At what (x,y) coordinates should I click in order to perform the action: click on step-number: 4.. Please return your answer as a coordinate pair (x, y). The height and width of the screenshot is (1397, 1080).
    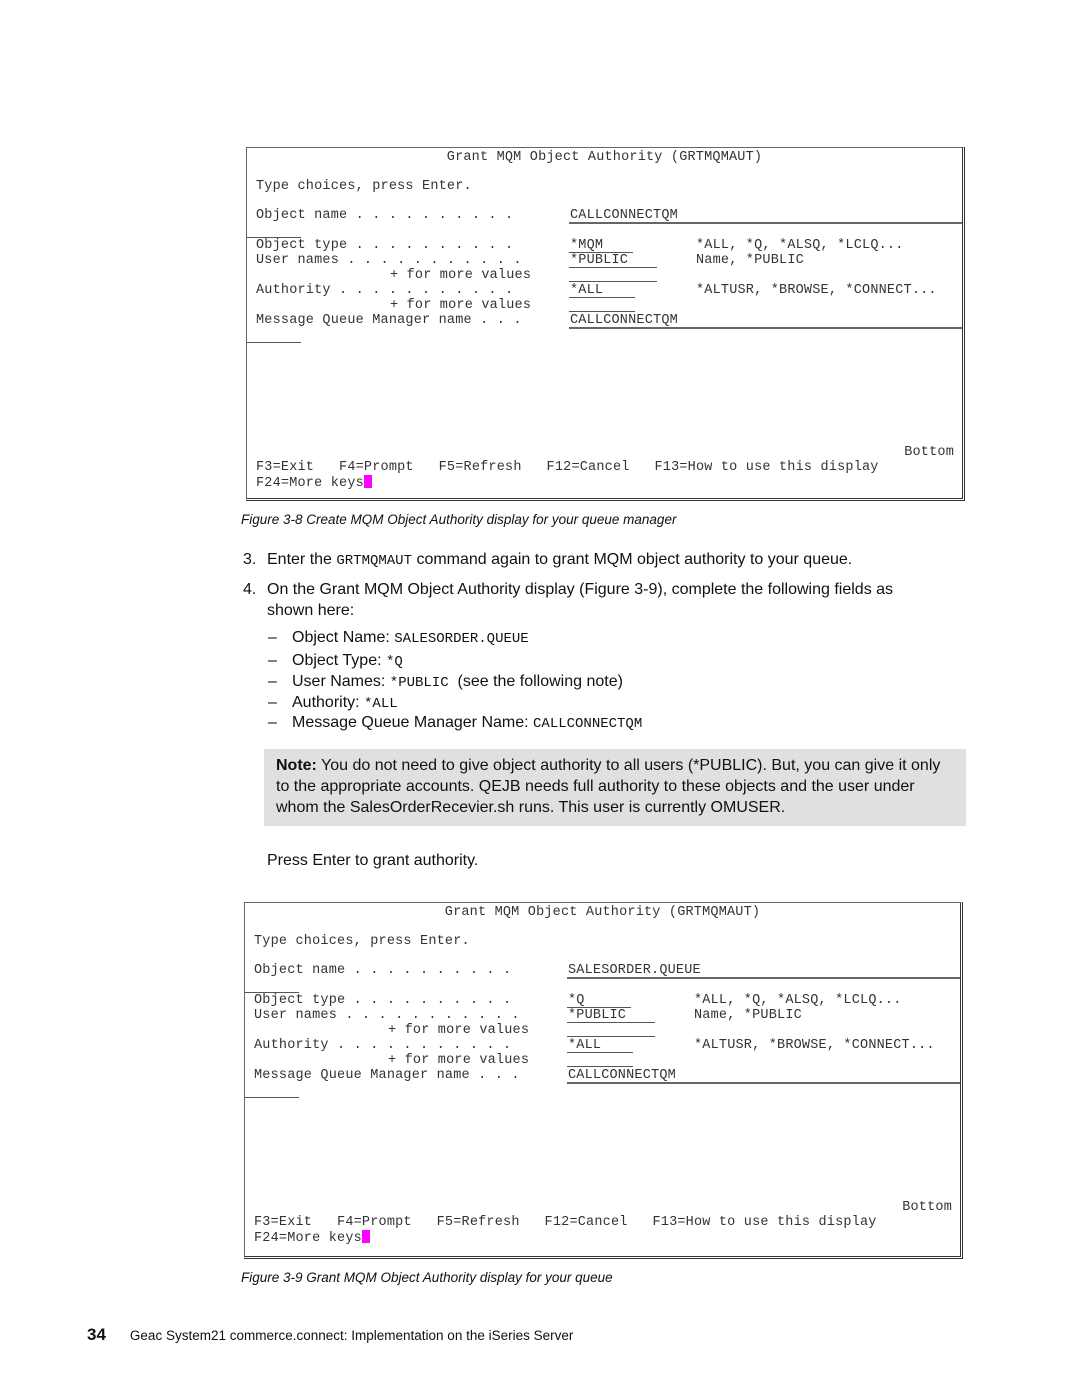
    Looking at the image, I should click on (250, 589).